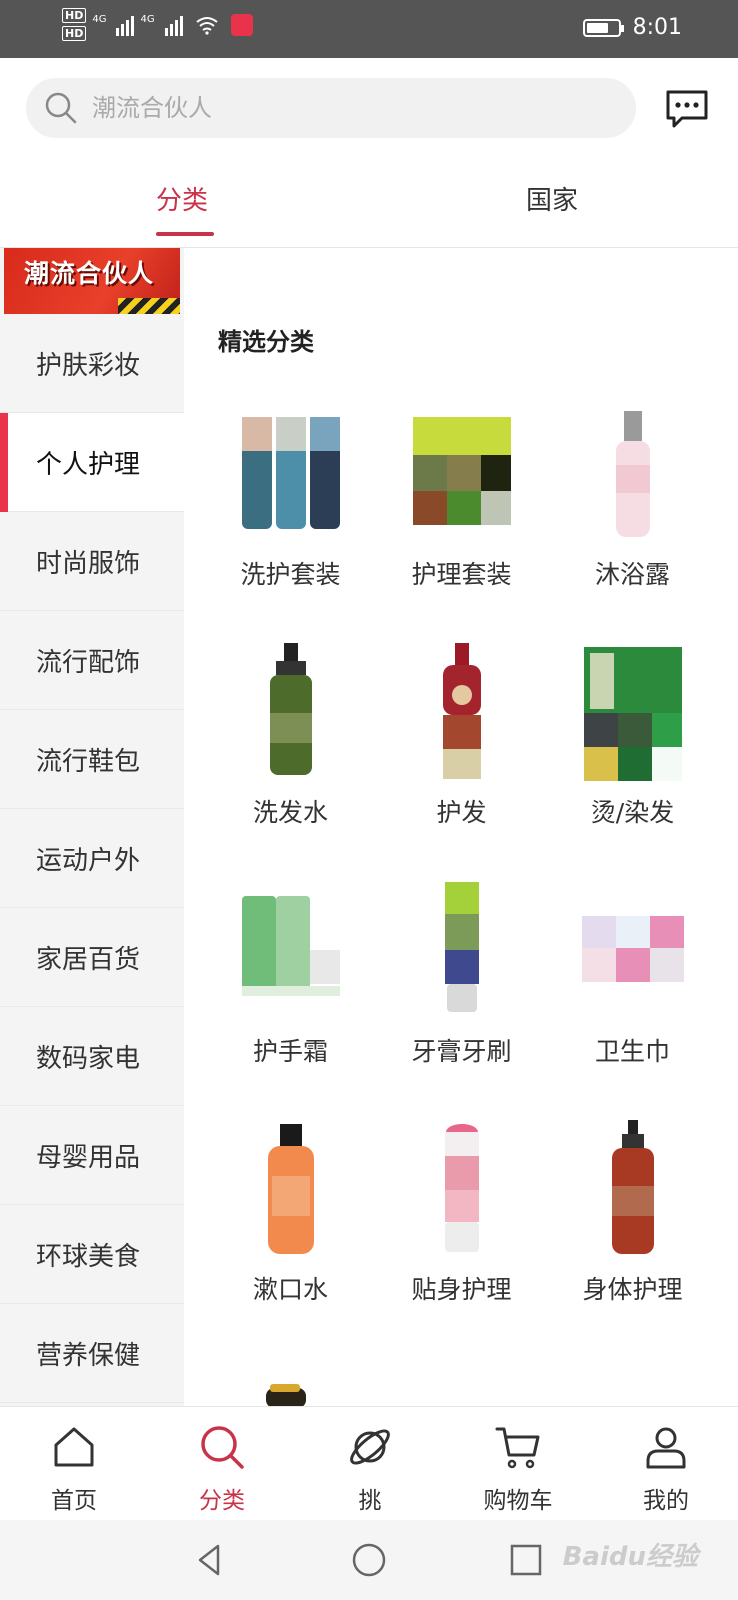 Image resolution: width=738 pixels, height=1600 pixels. I want to click on sidebar-item-digital: 数码家电, so click(92, 1056).